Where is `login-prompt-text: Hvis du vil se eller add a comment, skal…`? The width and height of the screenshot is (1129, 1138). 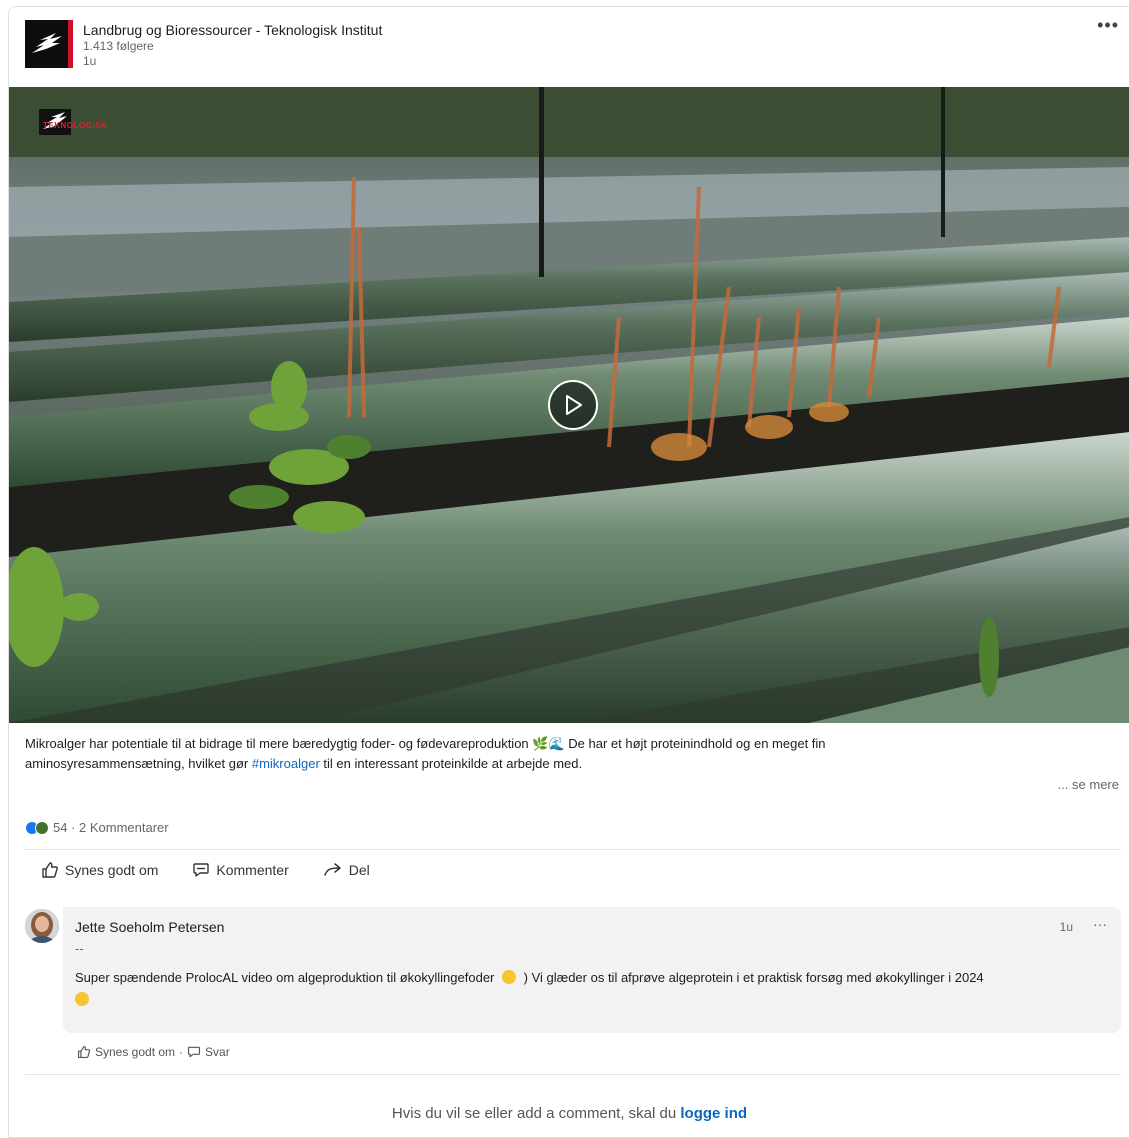
login-prompt-text: Hvis du vil se eller add a comment, skal… is located at coordinates (536, 1113).